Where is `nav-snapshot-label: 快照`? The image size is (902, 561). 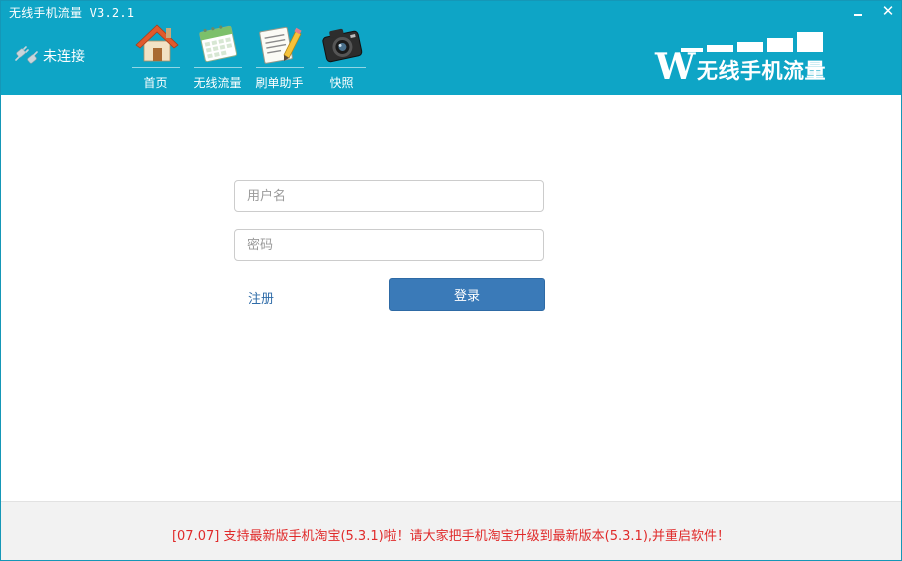
nav-snapshot-label: 快照 is located at coordinates (341, 83).